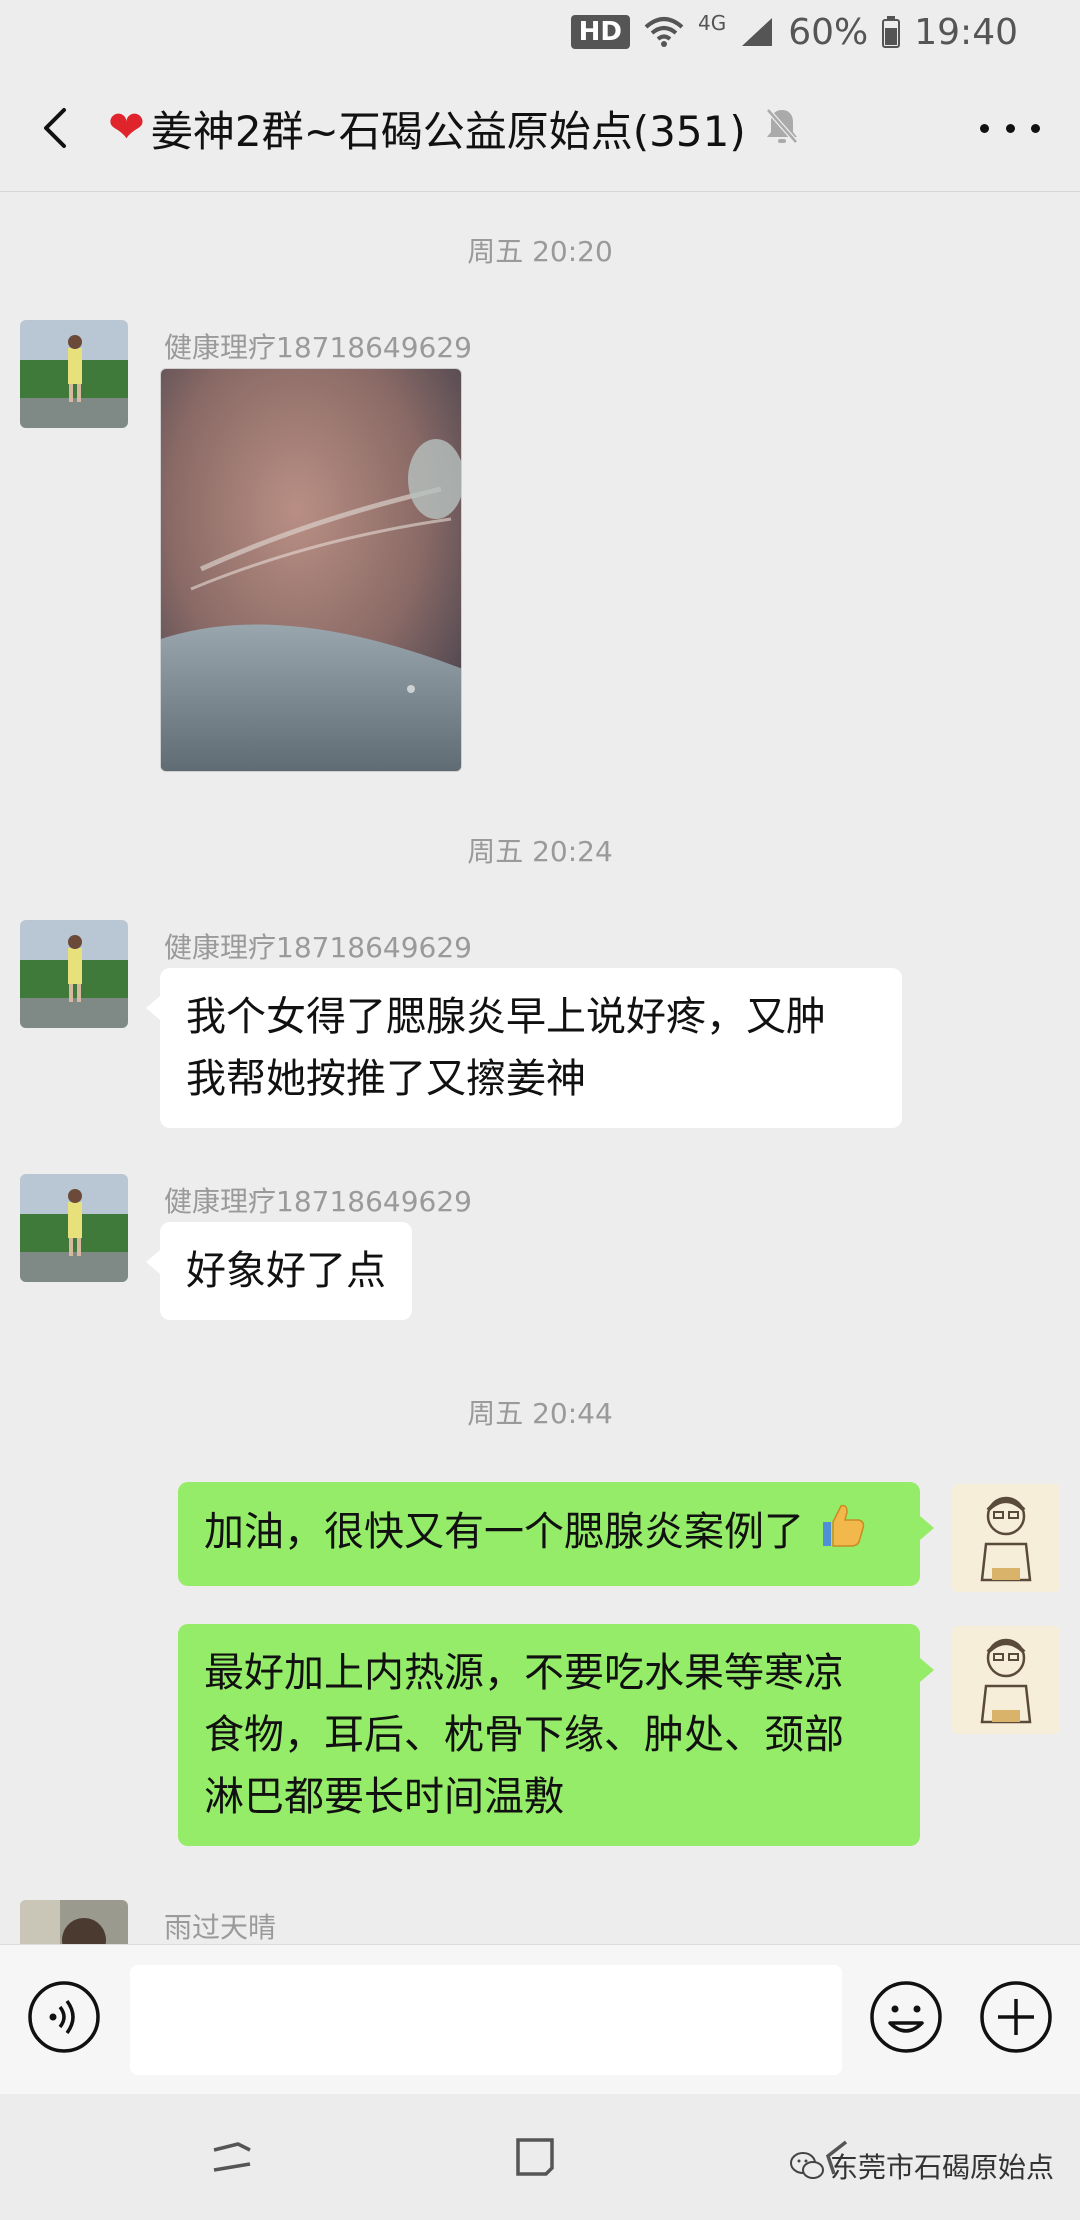 The image size is (1080, 2220). Describe the element at coordinates (524, 1735) in the screenshot. I see `message-line: 食物，耳后、枕骨下缘、肿处、颈部` at that location.